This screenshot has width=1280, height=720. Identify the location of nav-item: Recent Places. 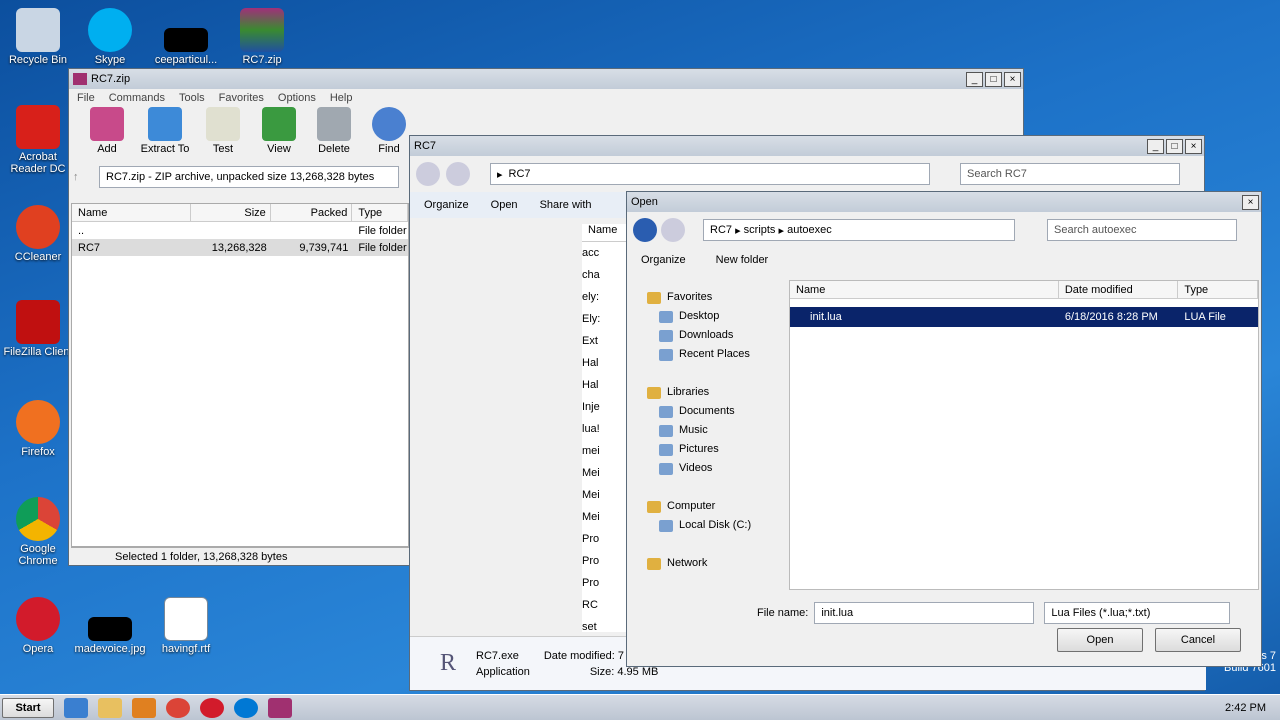
(716, 354).